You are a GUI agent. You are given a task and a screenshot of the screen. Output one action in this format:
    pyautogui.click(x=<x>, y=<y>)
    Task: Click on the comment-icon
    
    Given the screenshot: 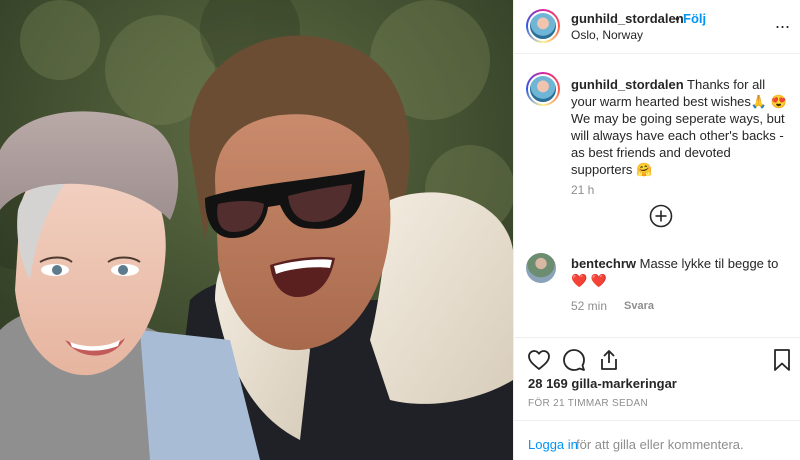 What is the action you would take?
    pyautogui.click(x=574, y=360)
    